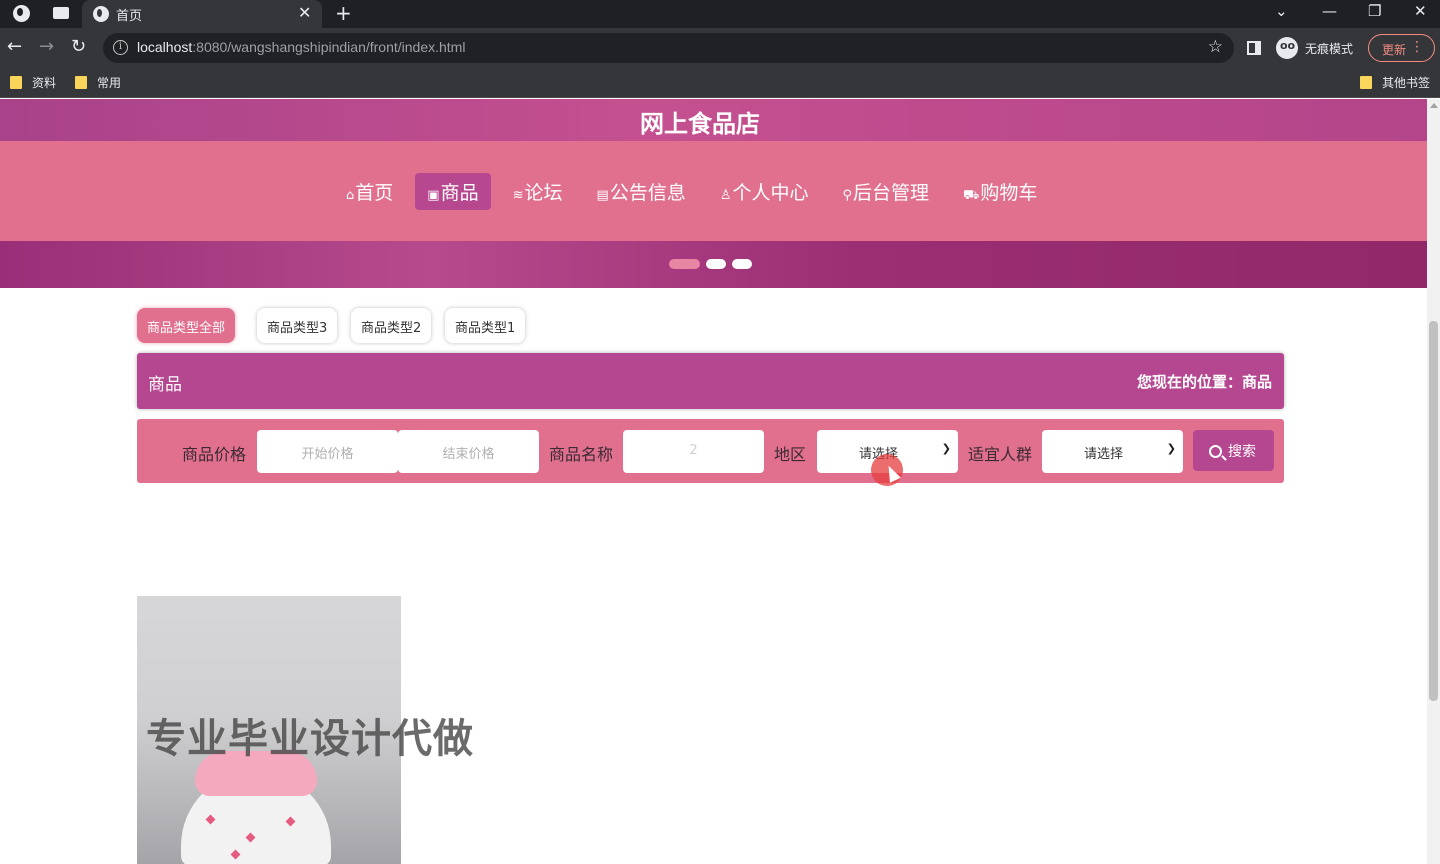 The image size is (1440, 864). What do you see at coordinates (1104, 454) in the screenshot?
I see `audience-select-value: 请选择` at bounding box center [1104, 454].